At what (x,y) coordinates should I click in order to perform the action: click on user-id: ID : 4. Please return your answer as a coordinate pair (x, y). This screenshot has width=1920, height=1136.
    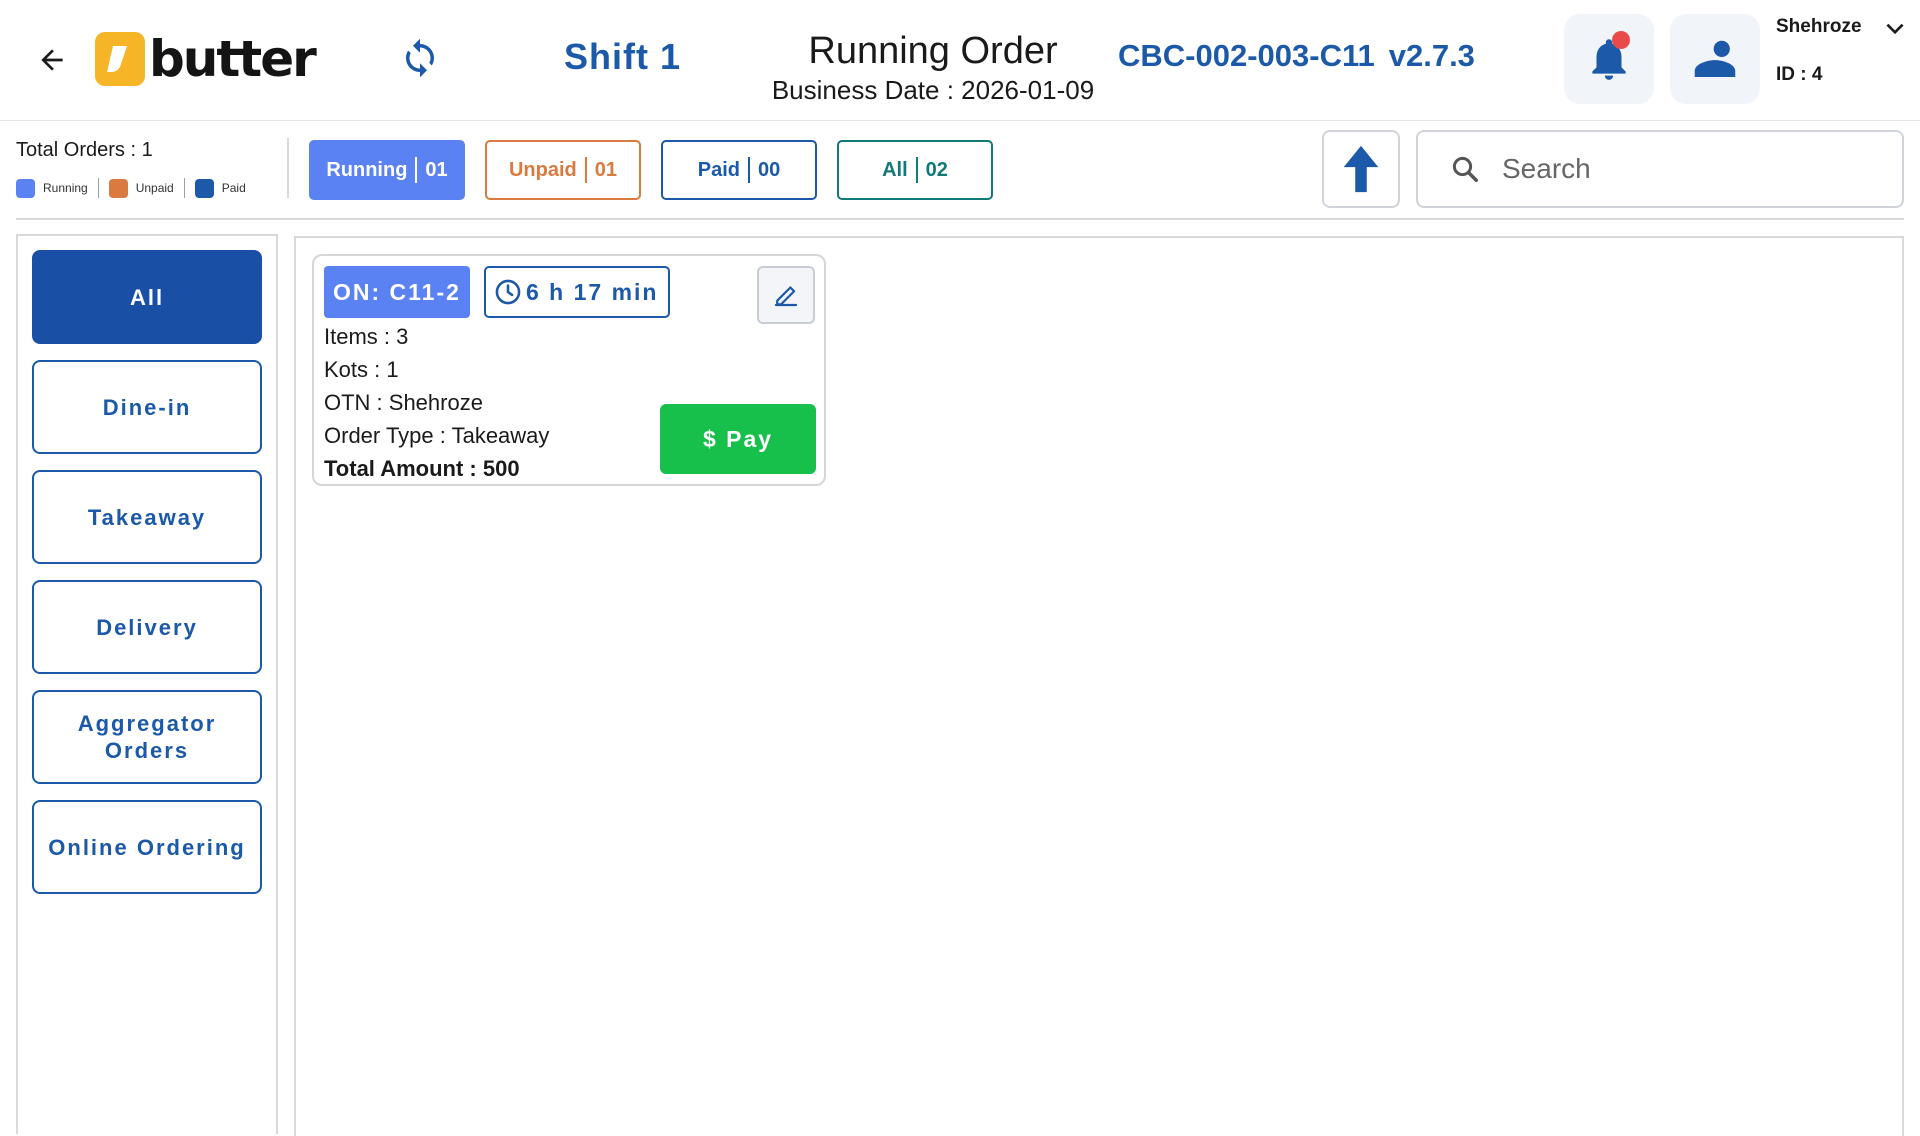
    Looking at the image, I should click on (1799, 74).